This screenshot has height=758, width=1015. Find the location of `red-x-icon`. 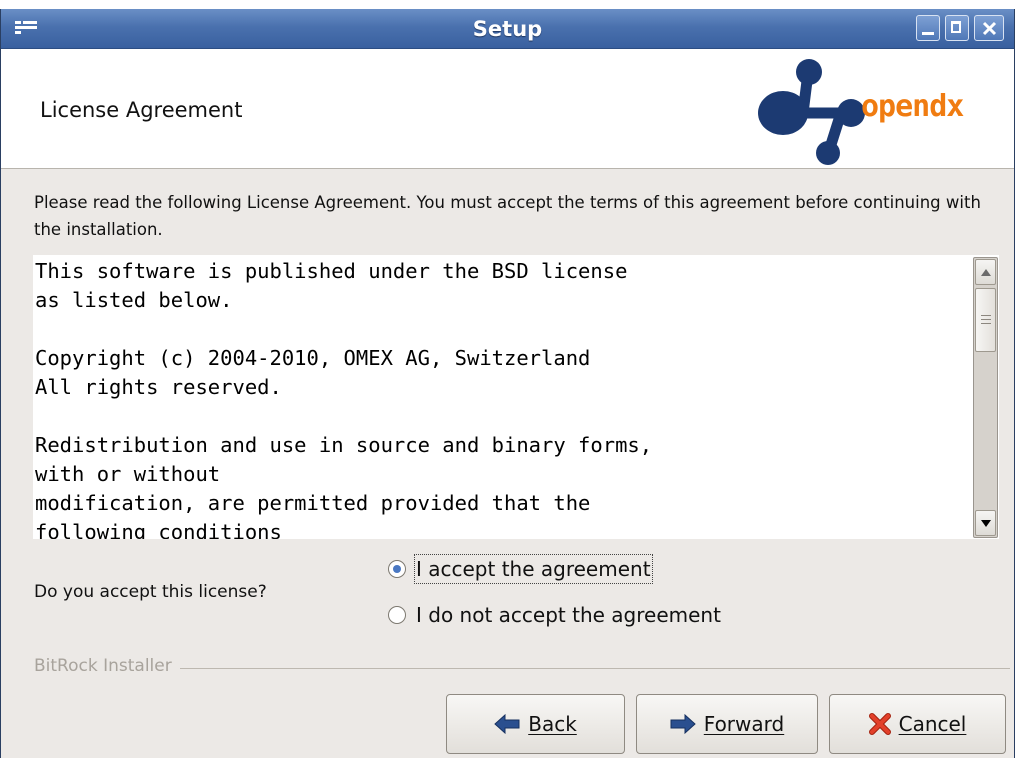

red-x-icon is located at coordinates (879, 724).